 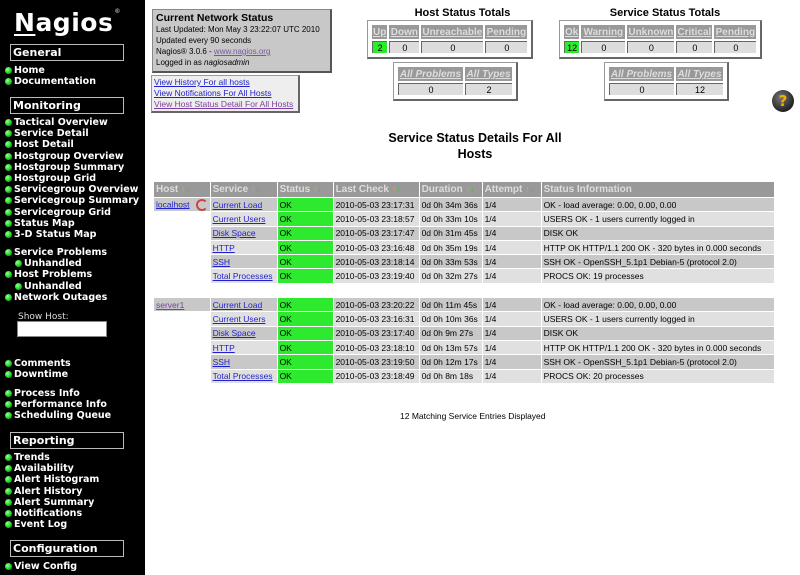 What do you see at coordinates (56, 252) in the screenshot?
I see `sidebar-item-service-problems: Service Problems` at bounding box center [56, 252].